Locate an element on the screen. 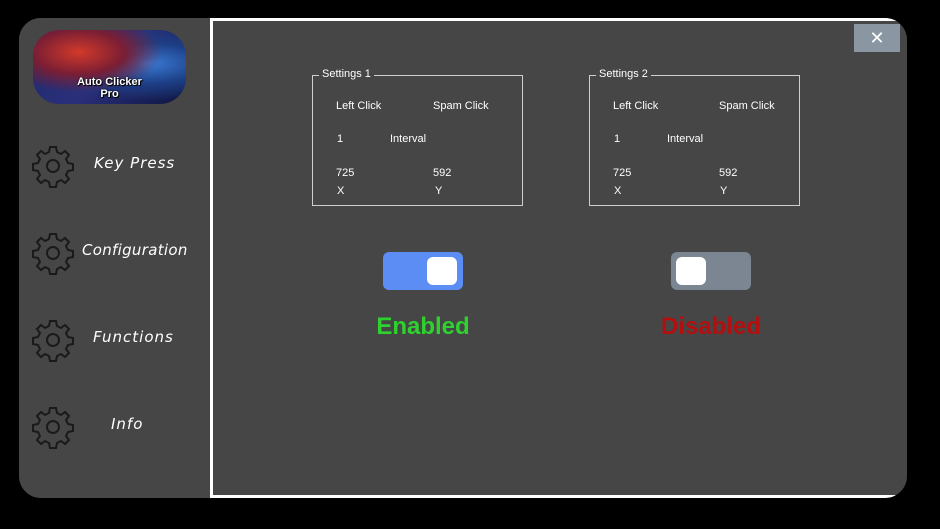  settings-2-x-value: 725 is located at coordinates (622, 173).